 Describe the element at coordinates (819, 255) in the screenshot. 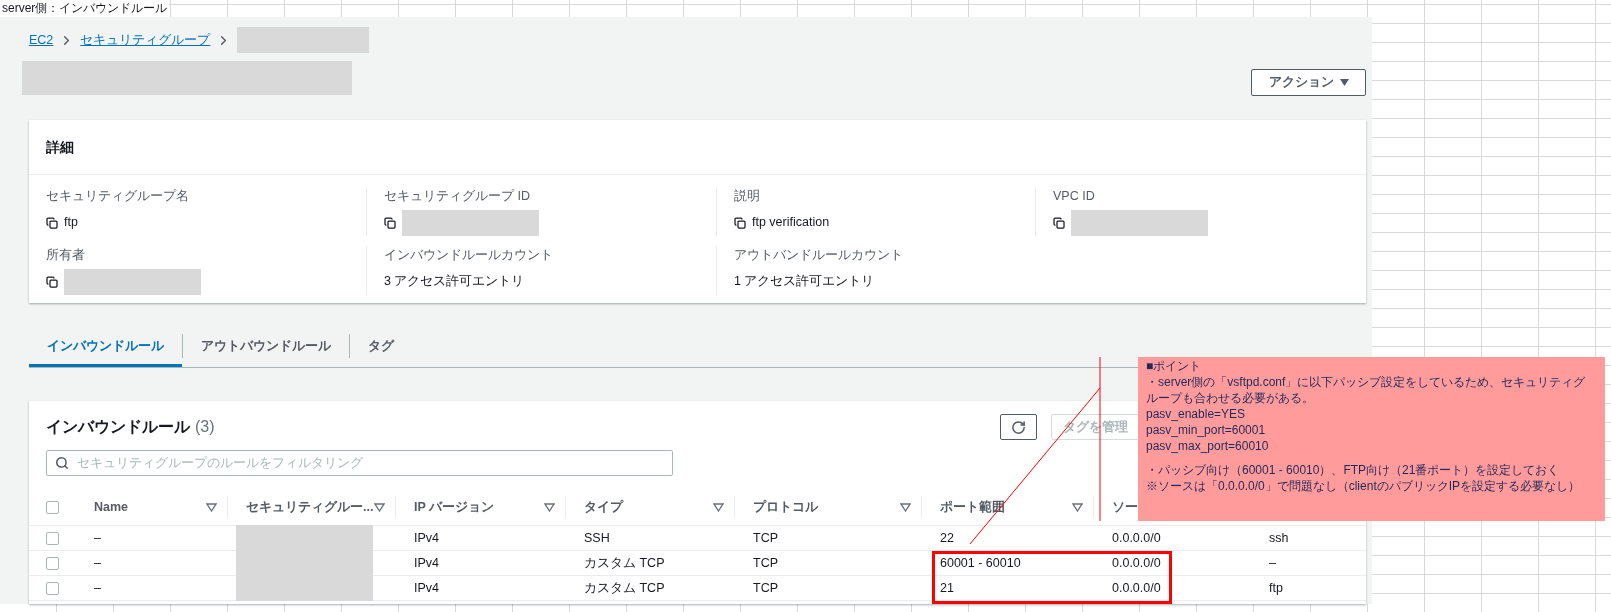

I see `field-label: アウトバンドルールカウント` at that location.